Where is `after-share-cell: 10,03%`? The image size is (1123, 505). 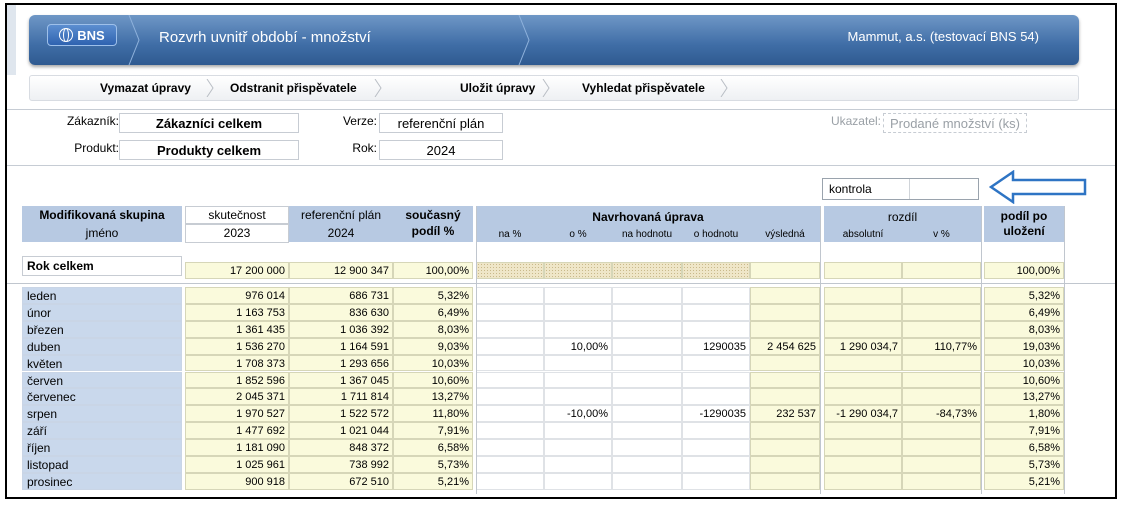 after-share-cell: 10,03% is located at coordinates (1024, 363).